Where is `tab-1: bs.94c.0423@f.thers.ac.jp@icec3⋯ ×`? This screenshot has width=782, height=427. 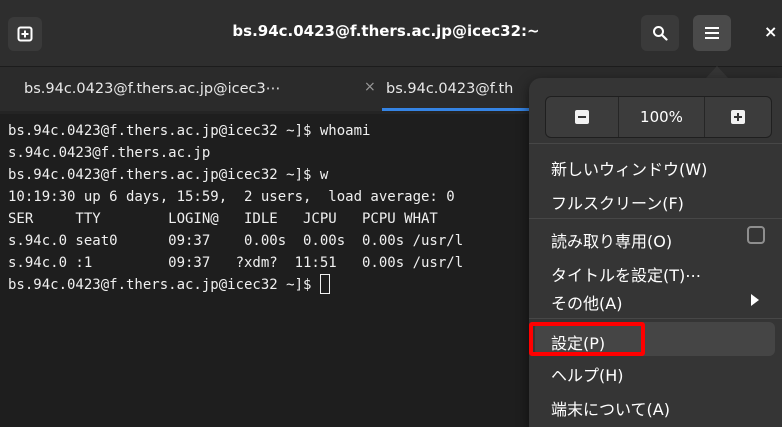
tab-1: bs.94c.0423@f.thers.ac.jp@icec3⋯ × is located at coordinates (200, 89).